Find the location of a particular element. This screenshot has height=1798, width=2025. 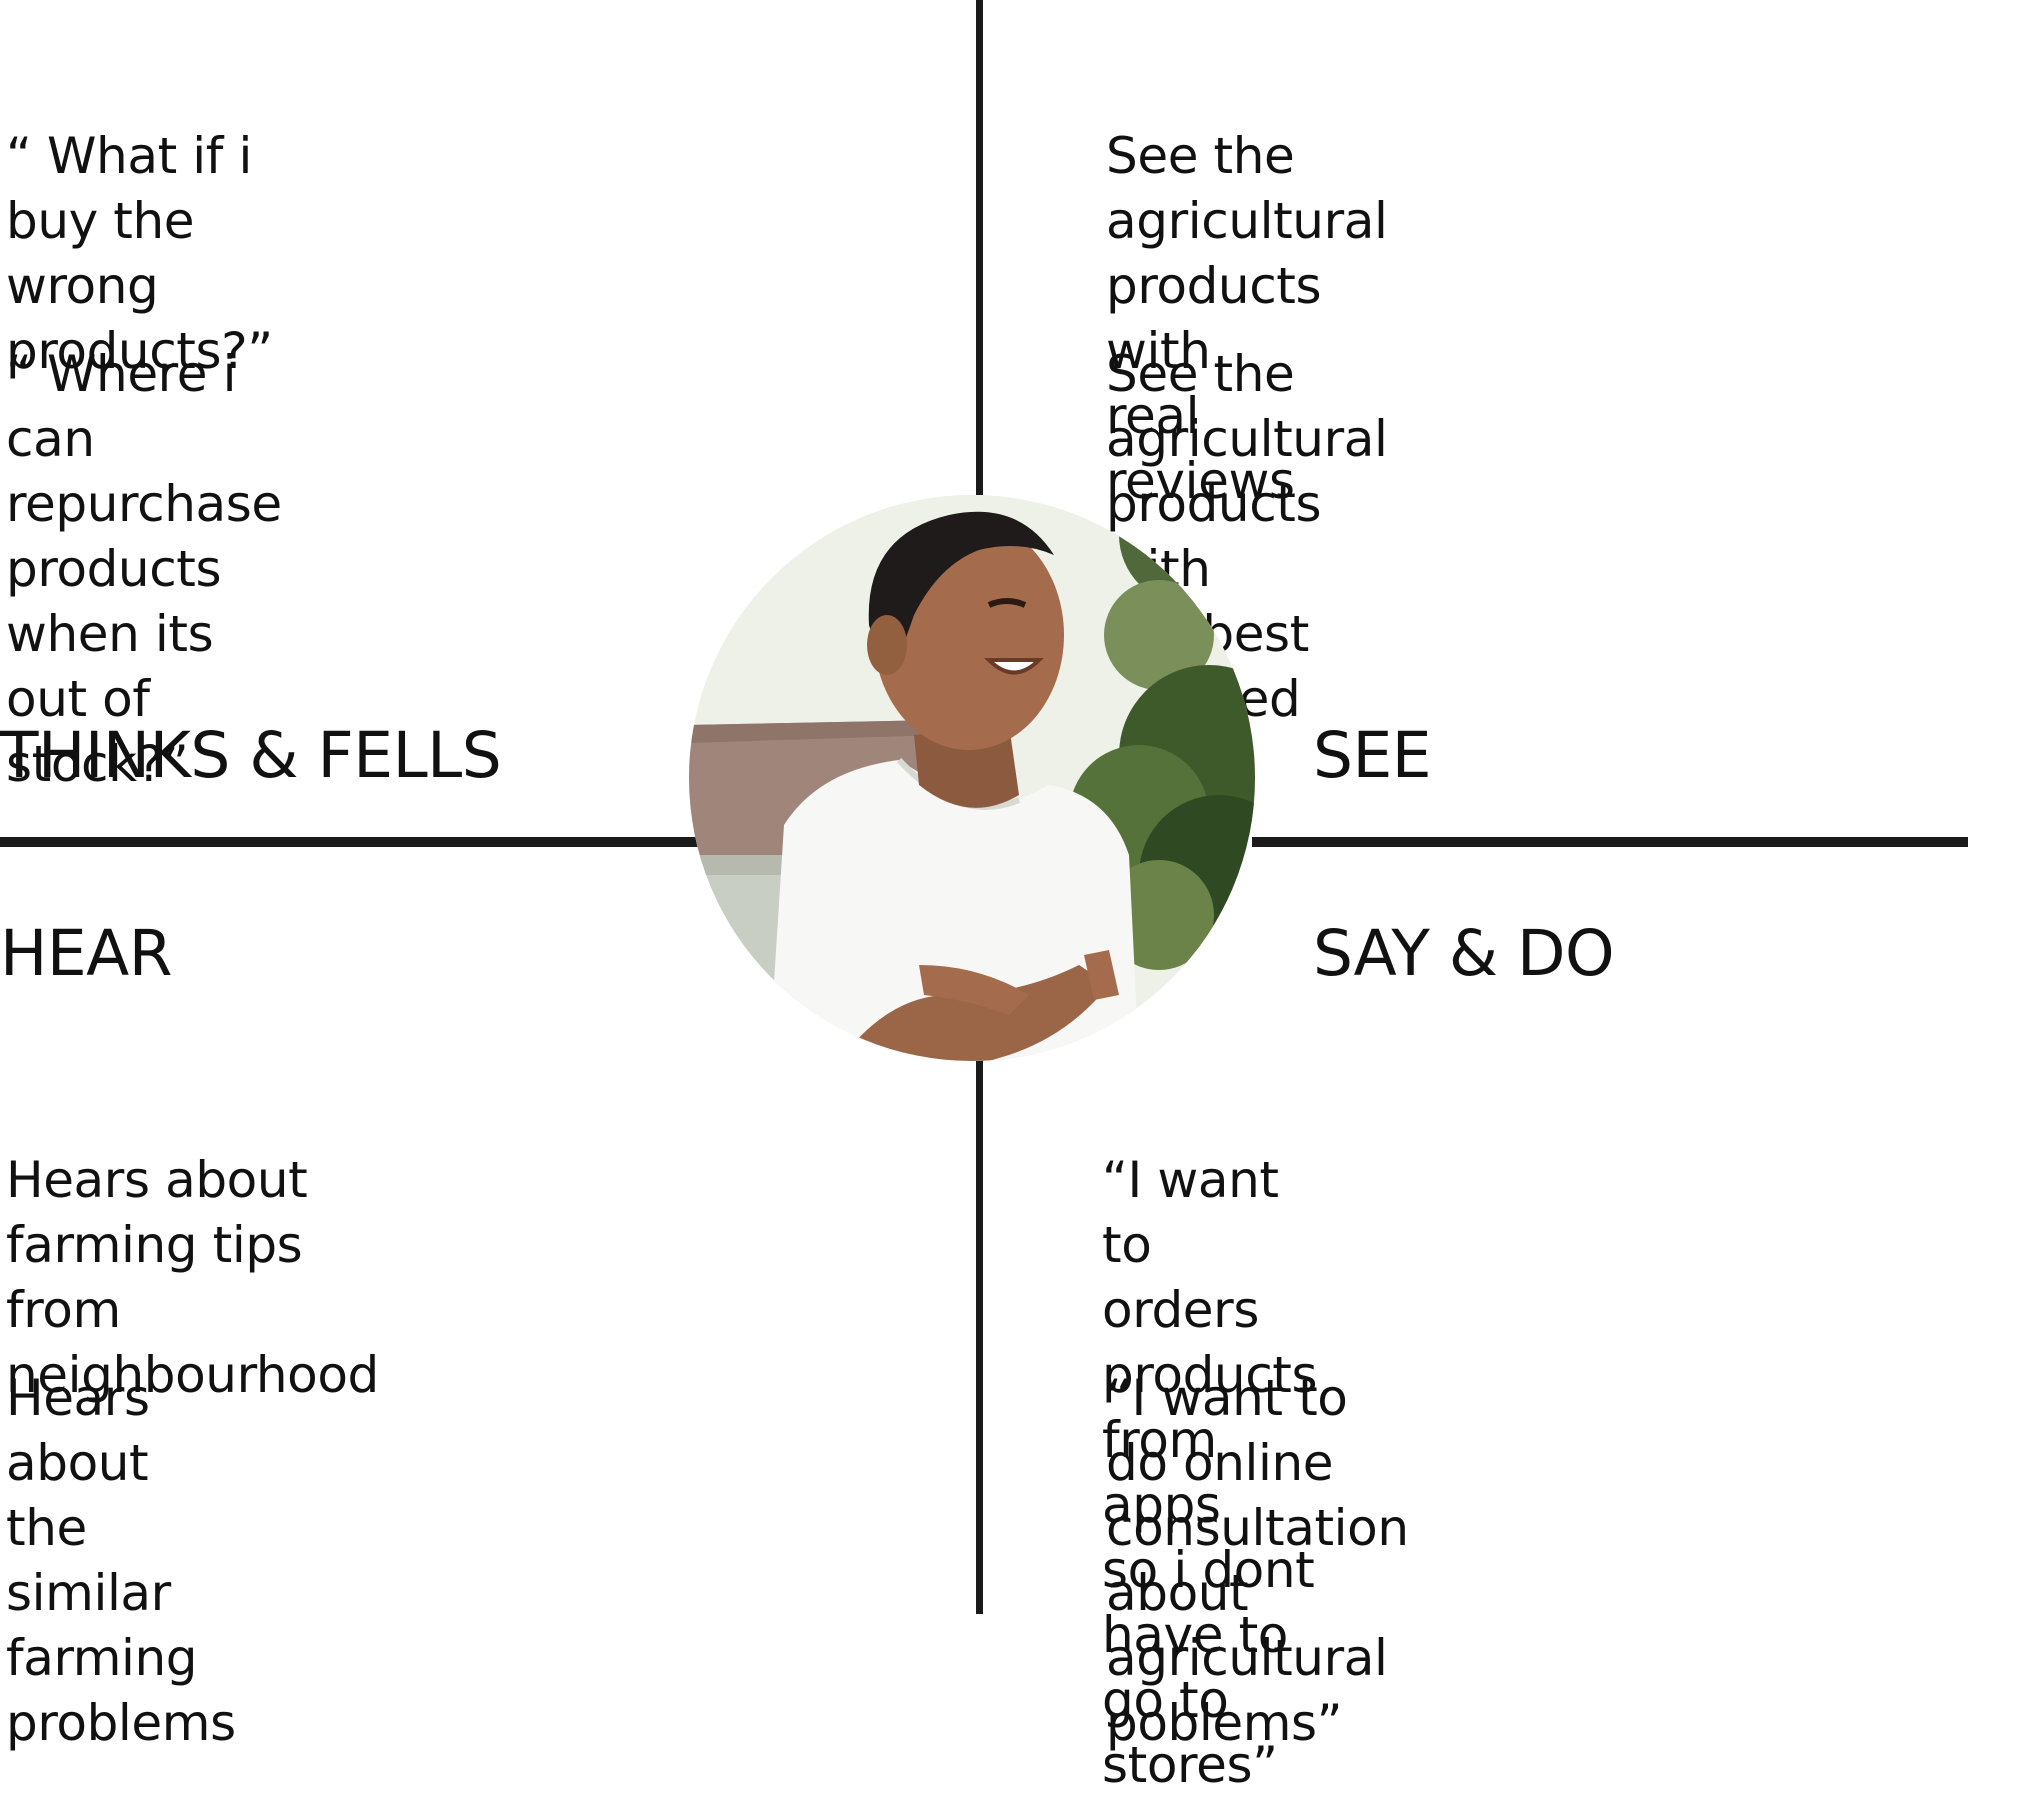

persona-photo is located at coordinates (972, 778).